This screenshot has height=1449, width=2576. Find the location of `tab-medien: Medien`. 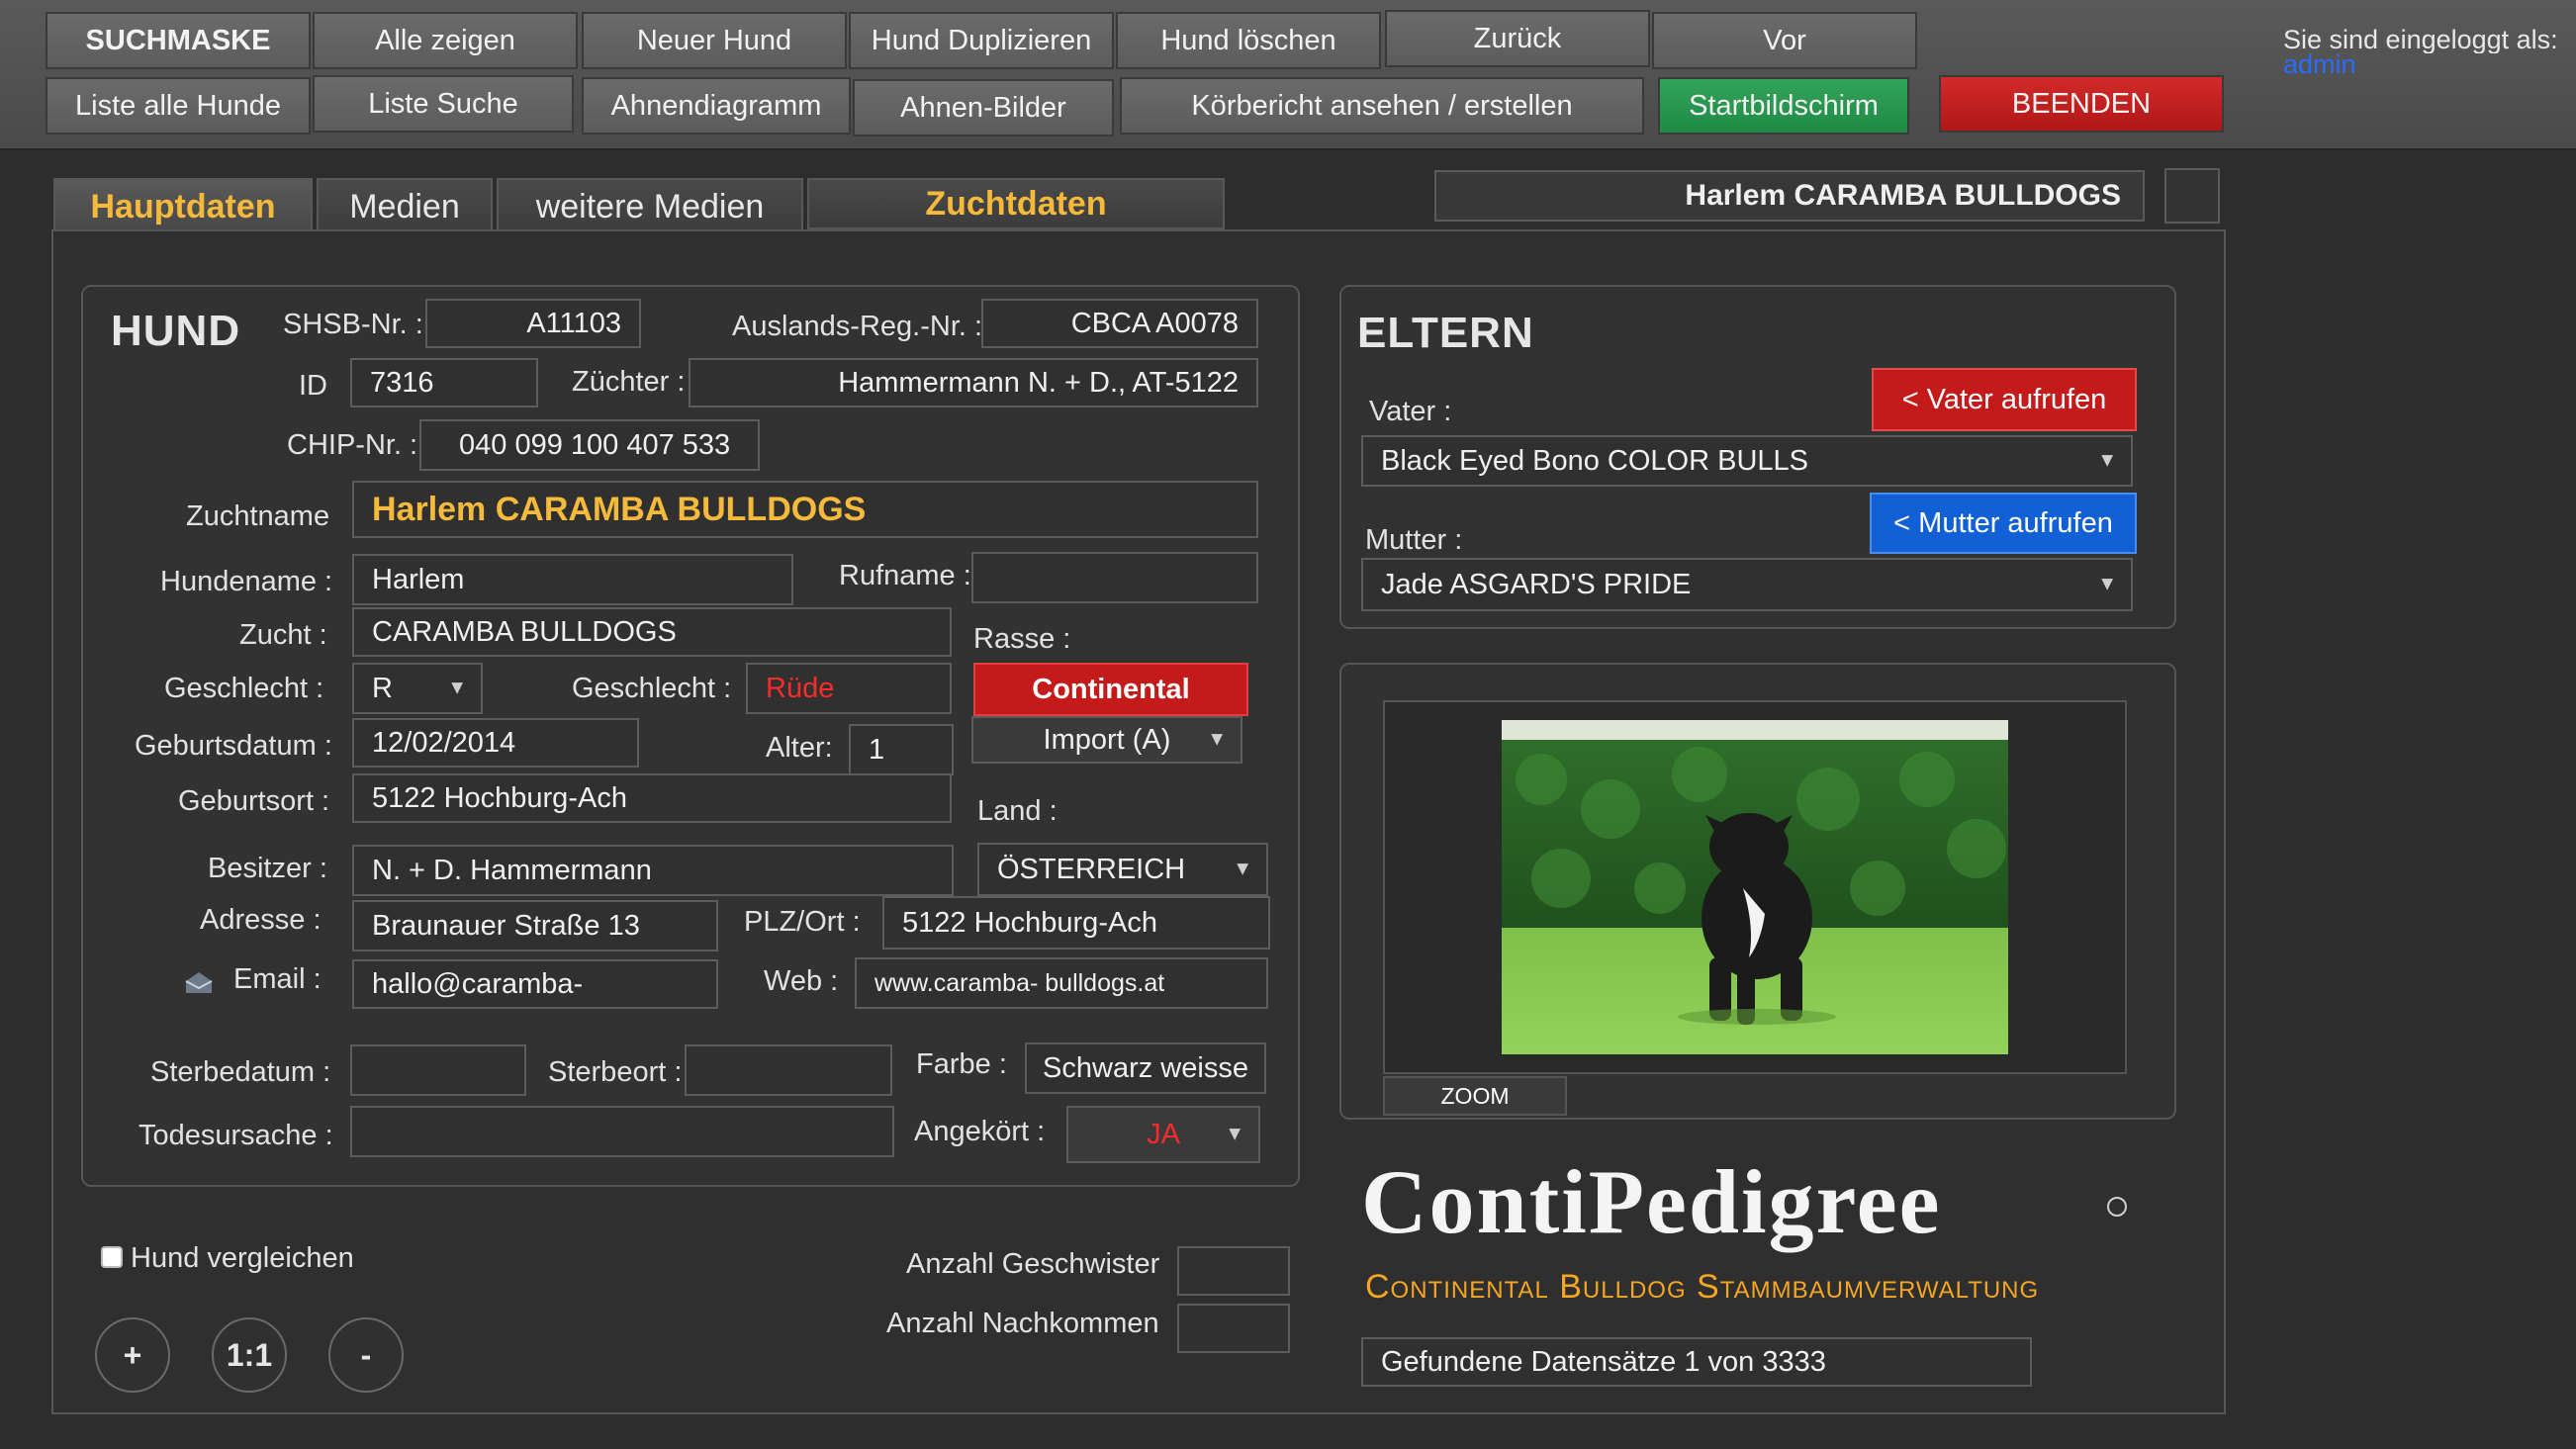

tab-medien: Medien is located at coordinates (405, 205).